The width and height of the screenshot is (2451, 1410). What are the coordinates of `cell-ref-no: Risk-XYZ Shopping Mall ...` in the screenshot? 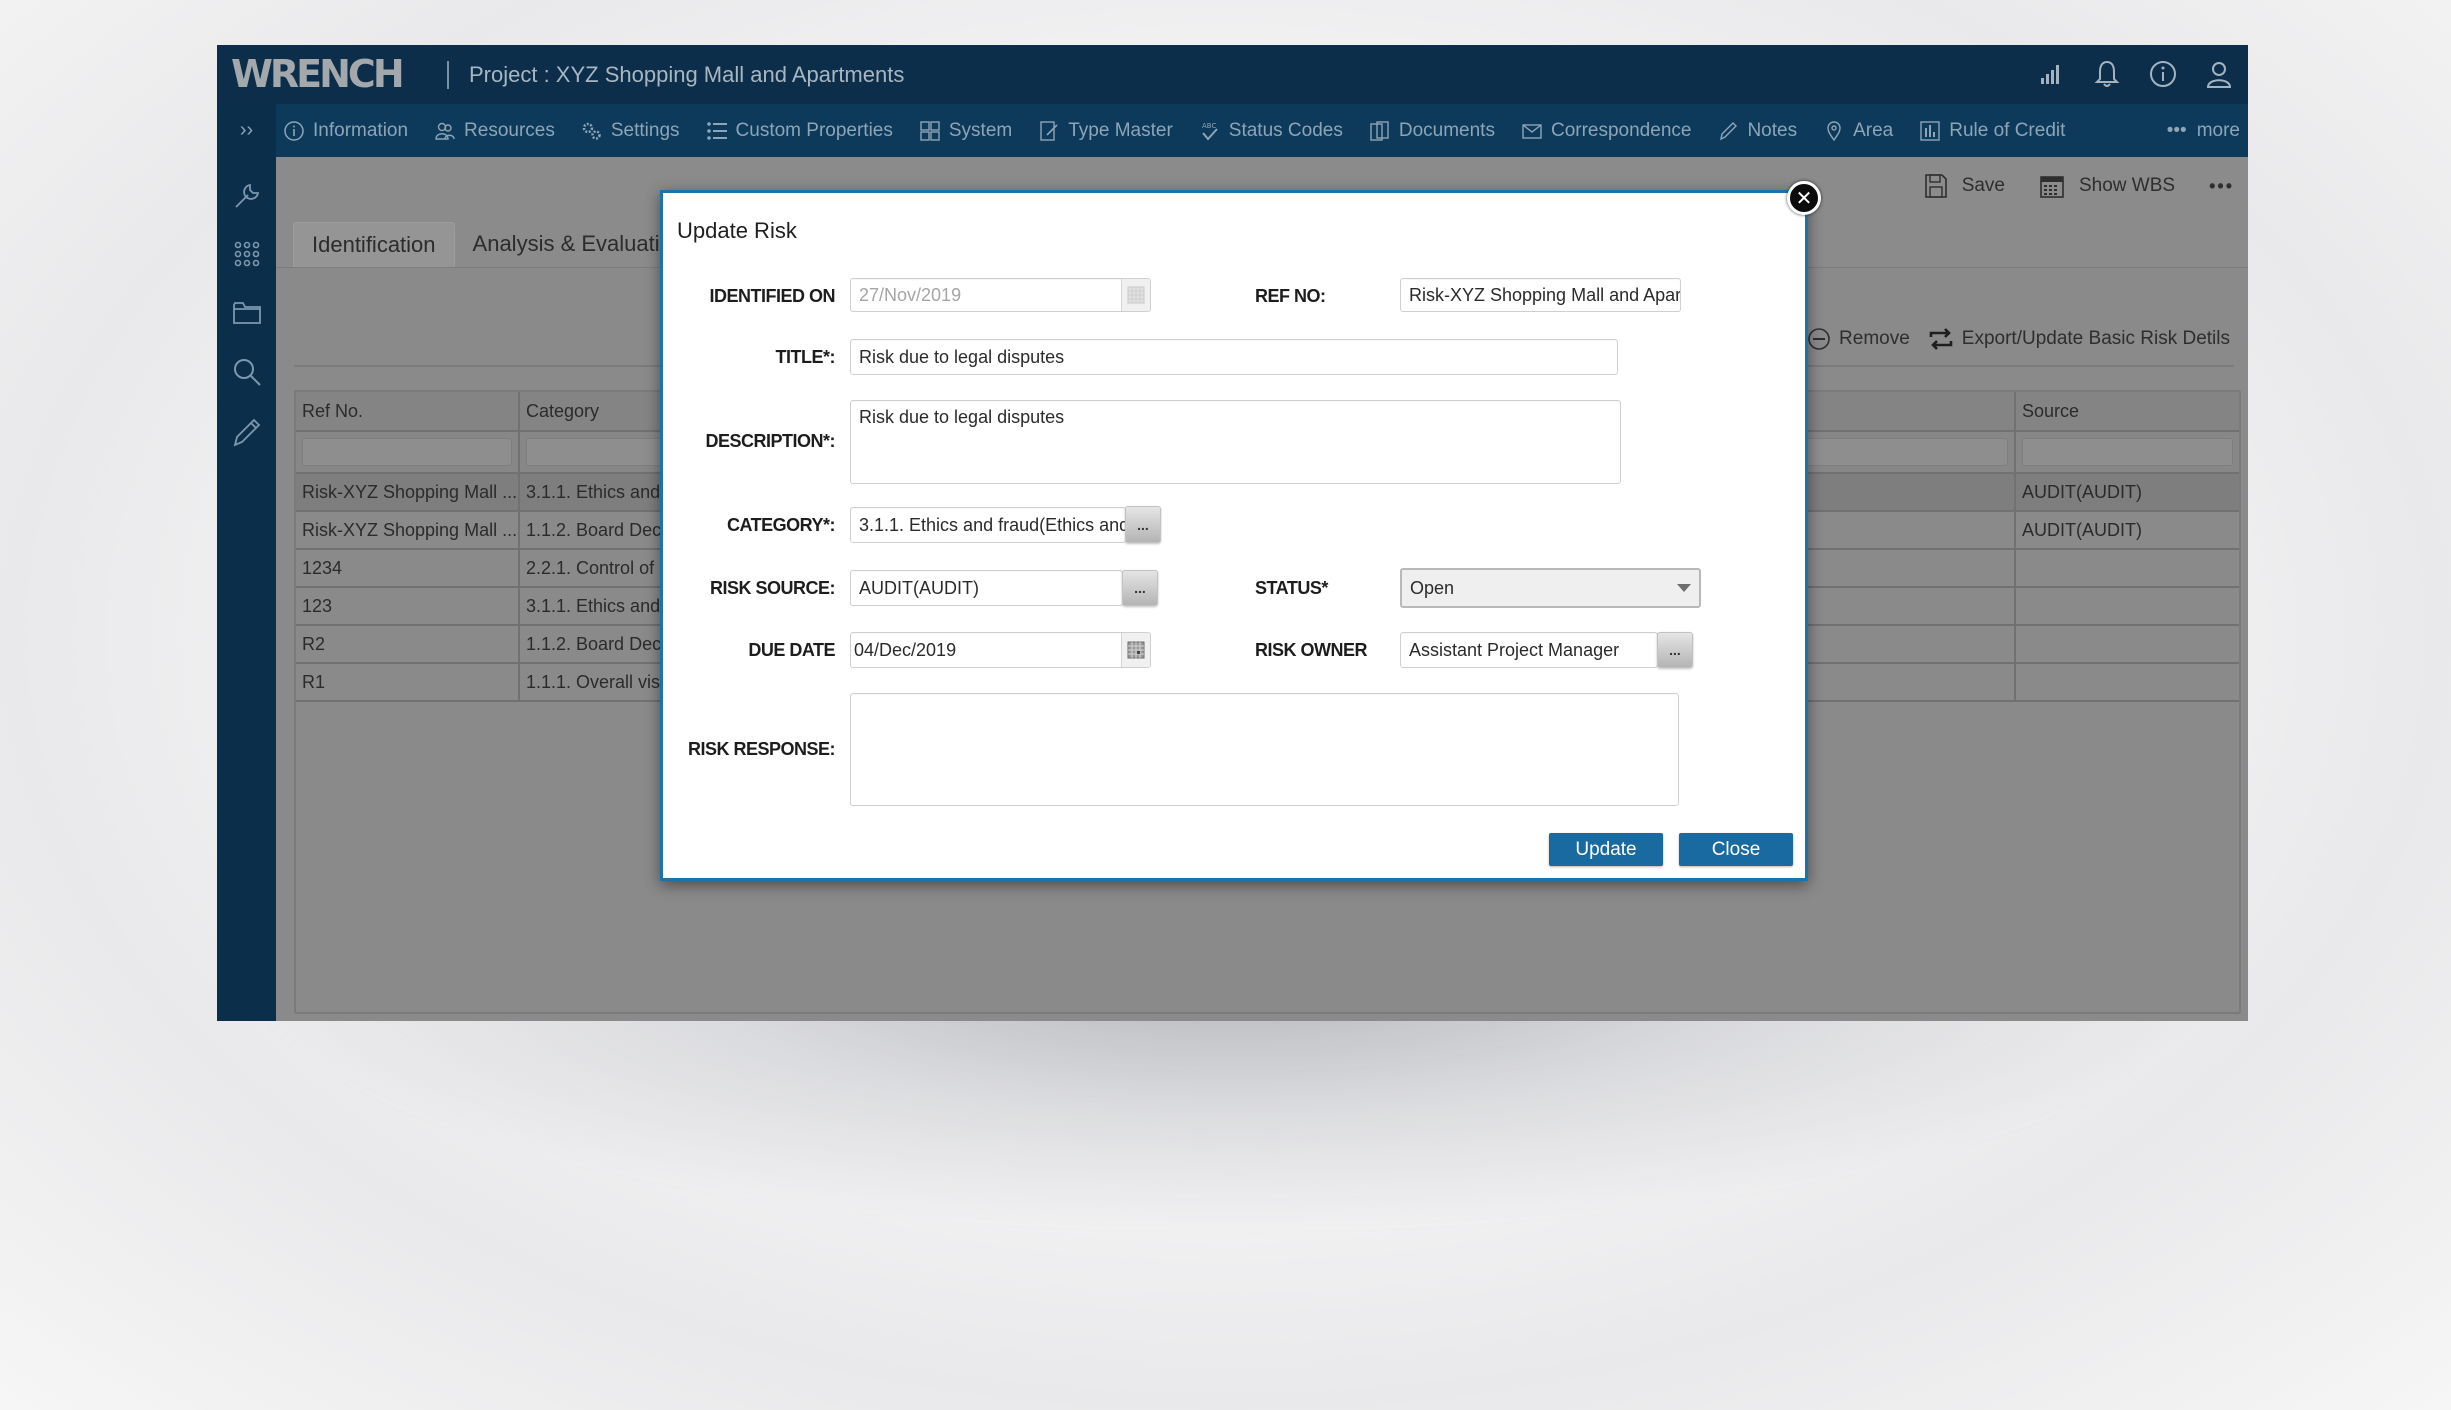 It's located at (408, 530).